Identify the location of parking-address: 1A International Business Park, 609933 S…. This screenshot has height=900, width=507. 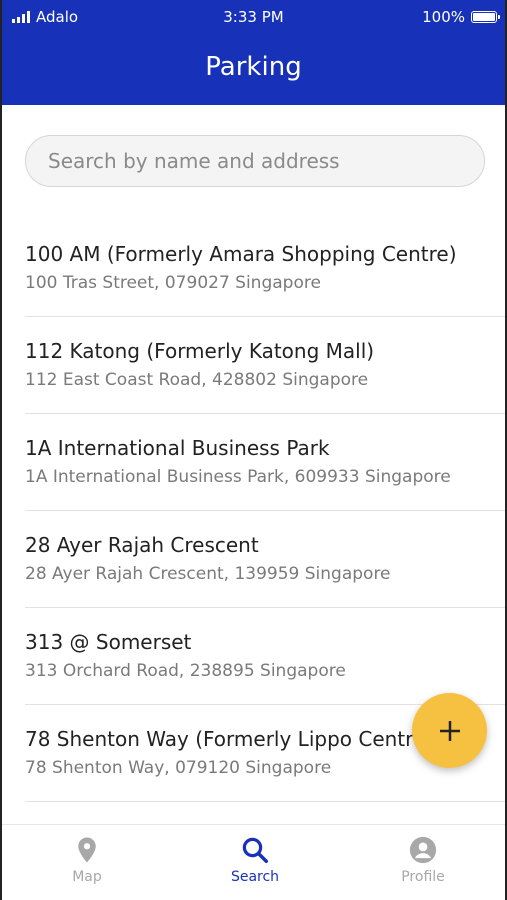
(238, 477).